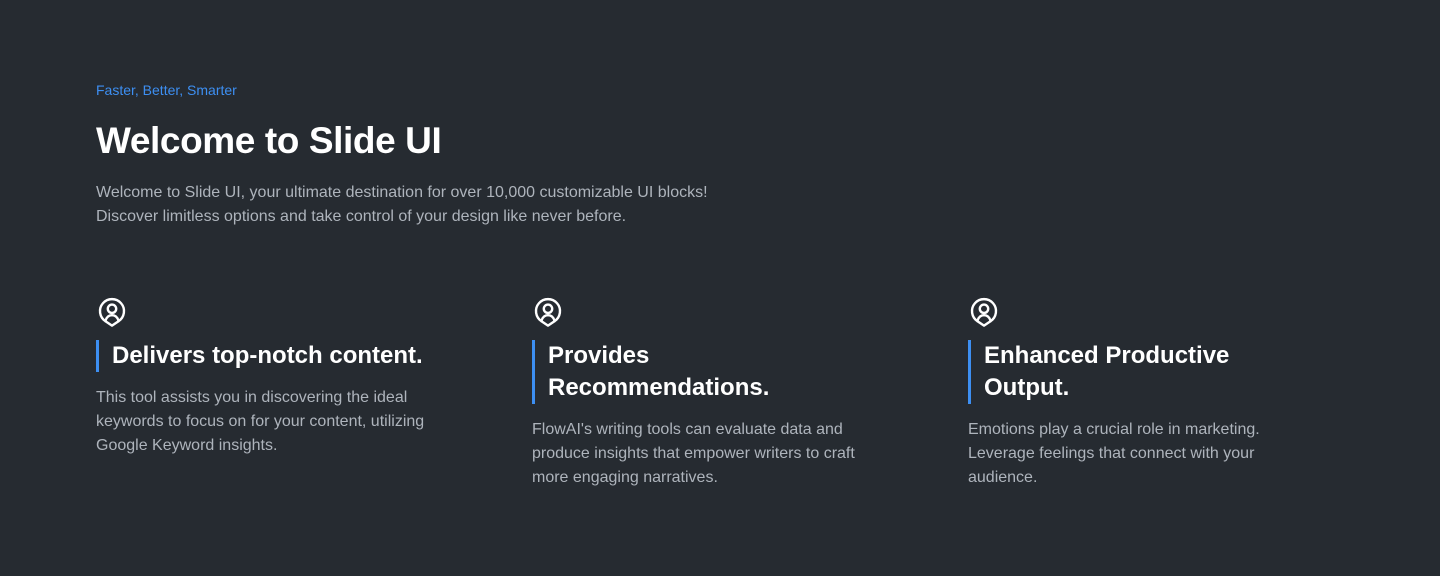 The image size is (1440, 576). I want to click on section-title: Welcome to Slide UI, so click(269, 140).